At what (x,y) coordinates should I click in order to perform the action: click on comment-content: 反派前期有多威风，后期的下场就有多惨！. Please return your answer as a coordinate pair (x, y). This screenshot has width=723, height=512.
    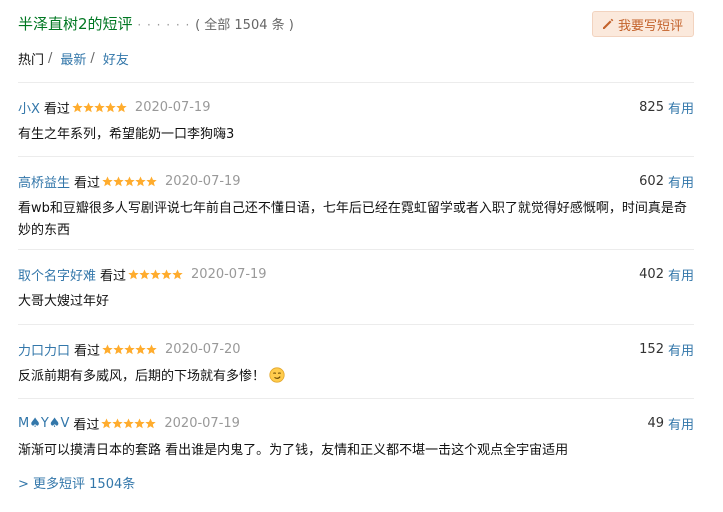
    Looking at the image, I should click on (356, 377).